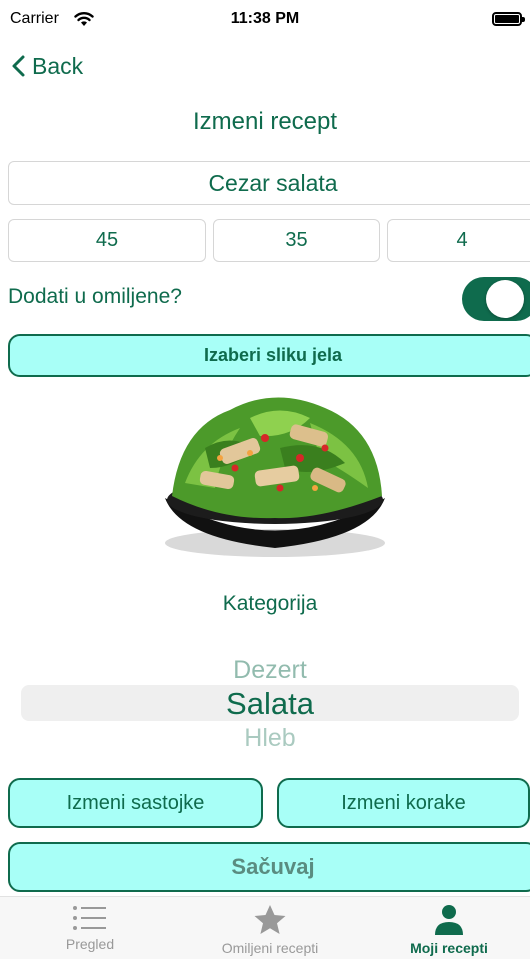  Describe the element at coordinates (95, 296) in the screenshot. I see `favorite-label: Dodati u omiljene?` at that location.